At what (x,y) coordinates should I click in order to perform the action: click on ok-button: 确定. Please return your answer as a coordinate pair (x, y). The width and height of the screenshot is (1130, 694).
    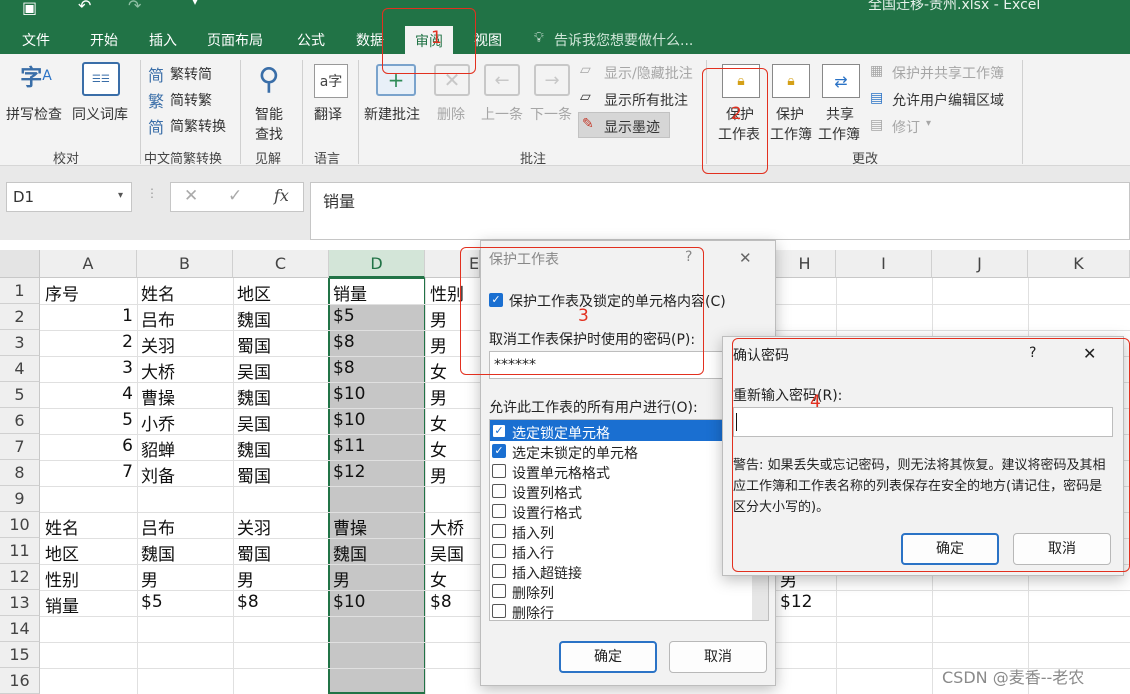
    Looking at the image, I should click on (608, 657).